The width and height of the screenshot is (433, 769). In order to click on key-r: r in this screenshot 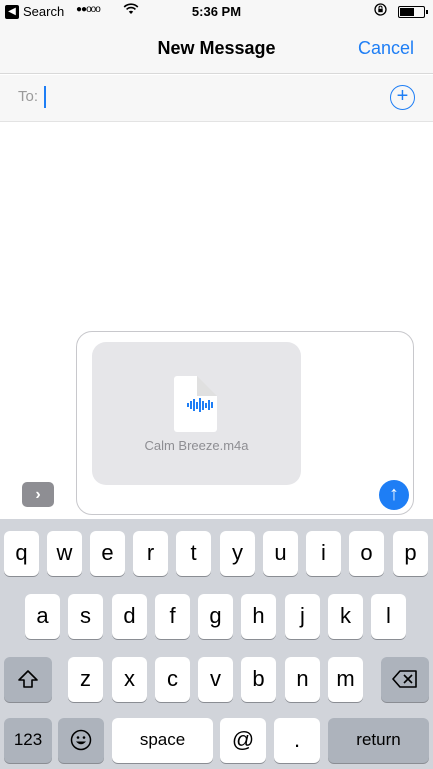, I will do `click(150, 553)`.